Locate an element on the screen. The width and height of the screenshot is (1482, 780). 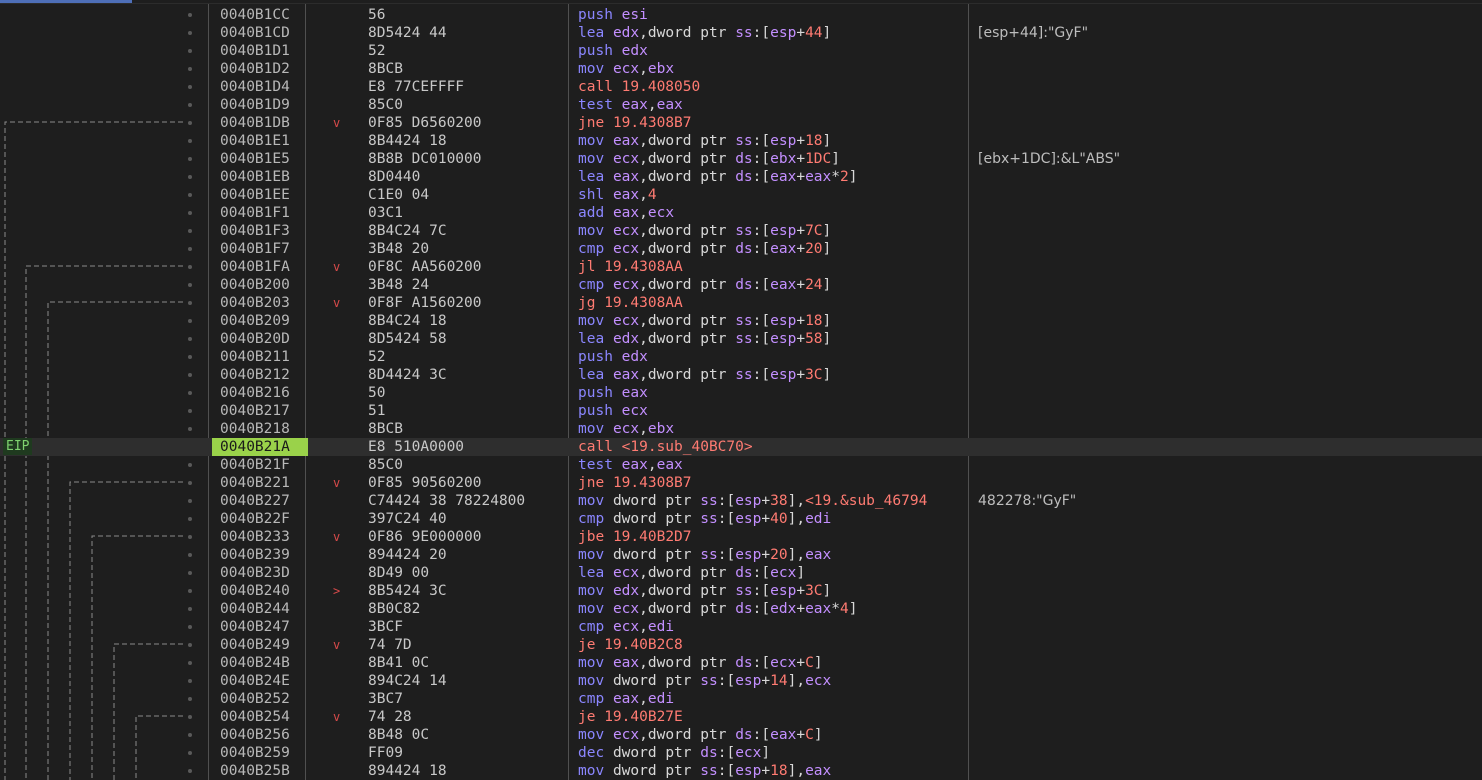
bytes-cell: 894C24 14 is located at coordinates (407, 681).